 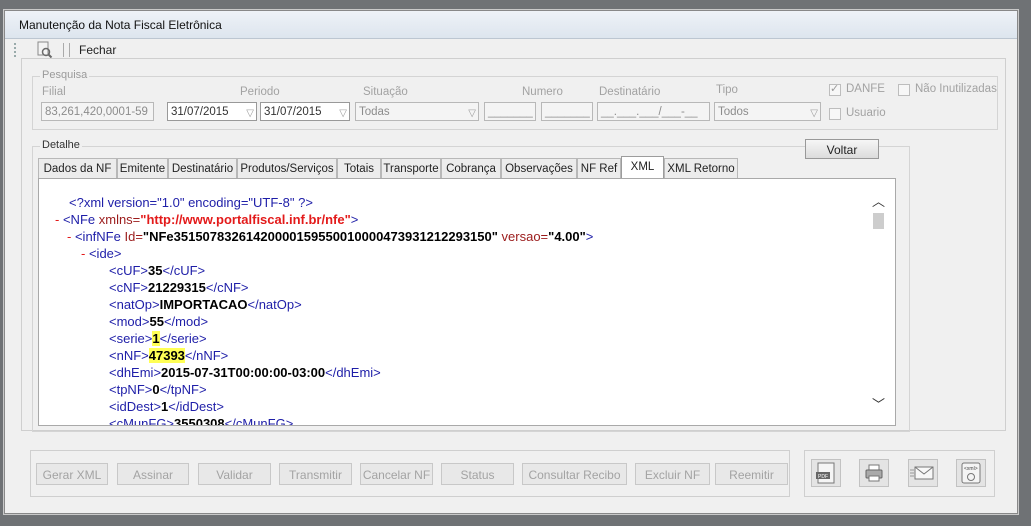 I want to click on validar-button: Validar, so click(x=234, y=474).